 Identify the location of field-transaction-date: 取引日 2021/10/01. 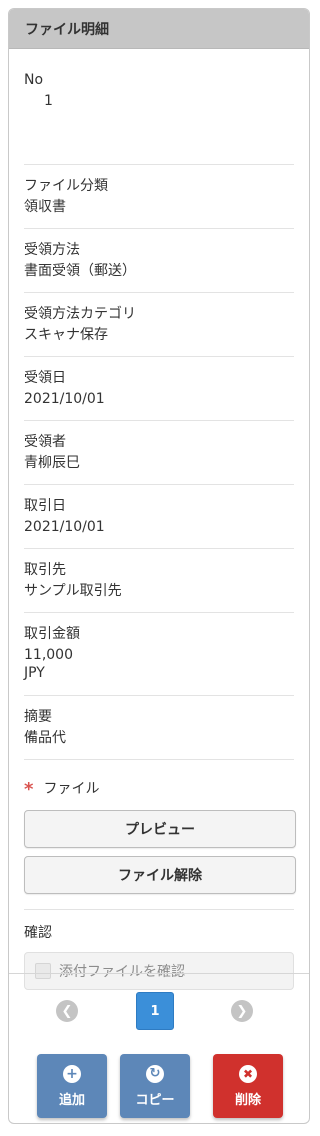
(159, 517).